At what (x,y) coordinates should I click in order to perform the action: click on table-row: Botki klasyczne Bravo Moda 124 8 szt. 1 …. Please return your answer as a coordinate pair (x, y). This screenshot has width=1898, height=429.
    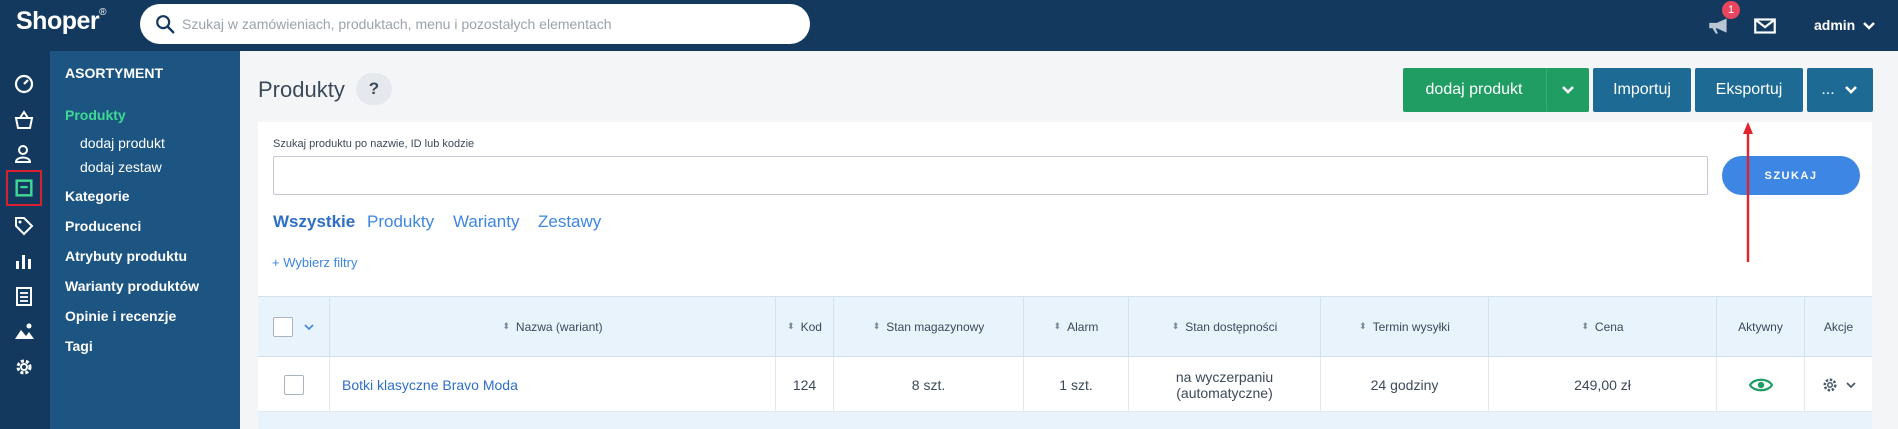
    Looking at the image, I should click on (1065, 384).